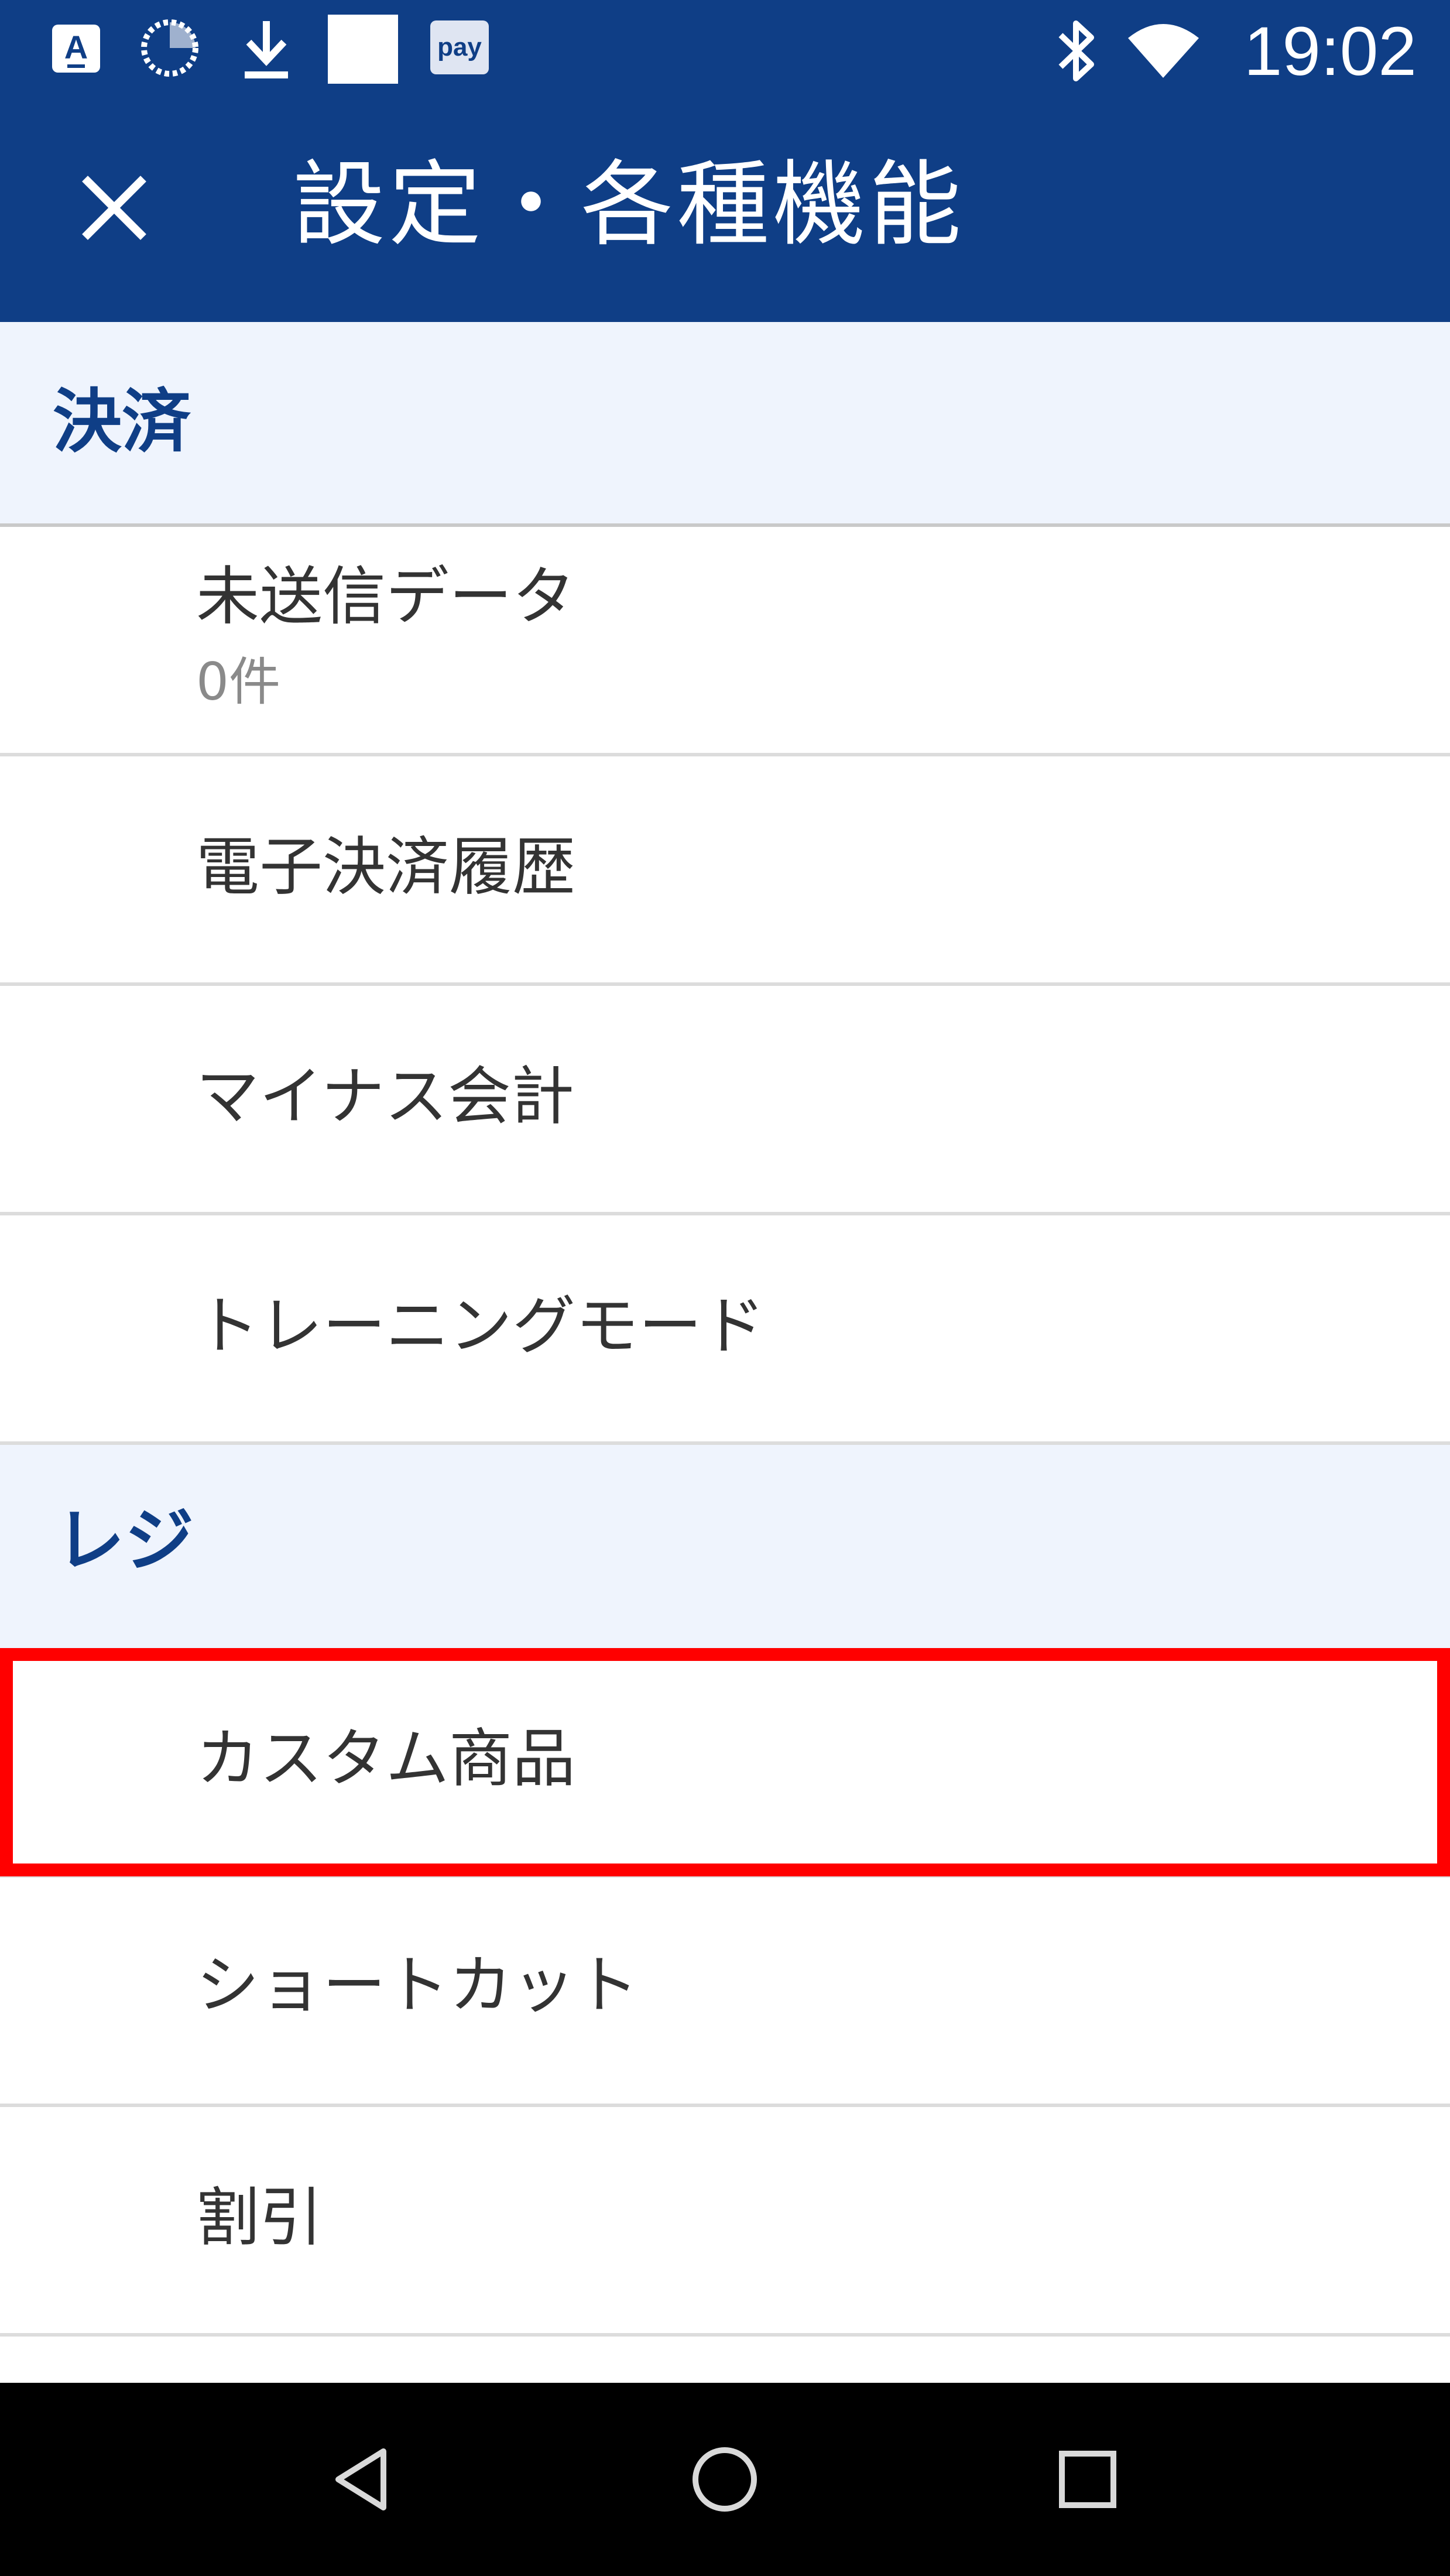 The height and width of the screenshot is (2576, 1450). Describe the element at coordinates (125, 1540) in the screenshot. I see `section-title: レジ` at that location.